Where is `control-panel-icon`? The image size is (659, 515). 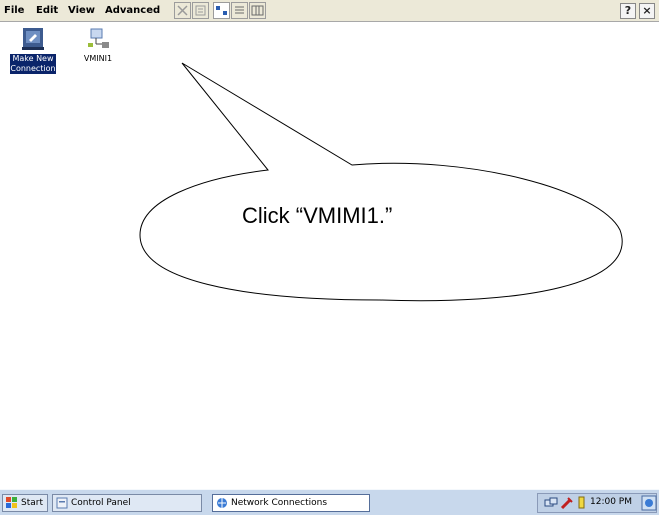 control-panel-icon is located at coordinates (62, 503).